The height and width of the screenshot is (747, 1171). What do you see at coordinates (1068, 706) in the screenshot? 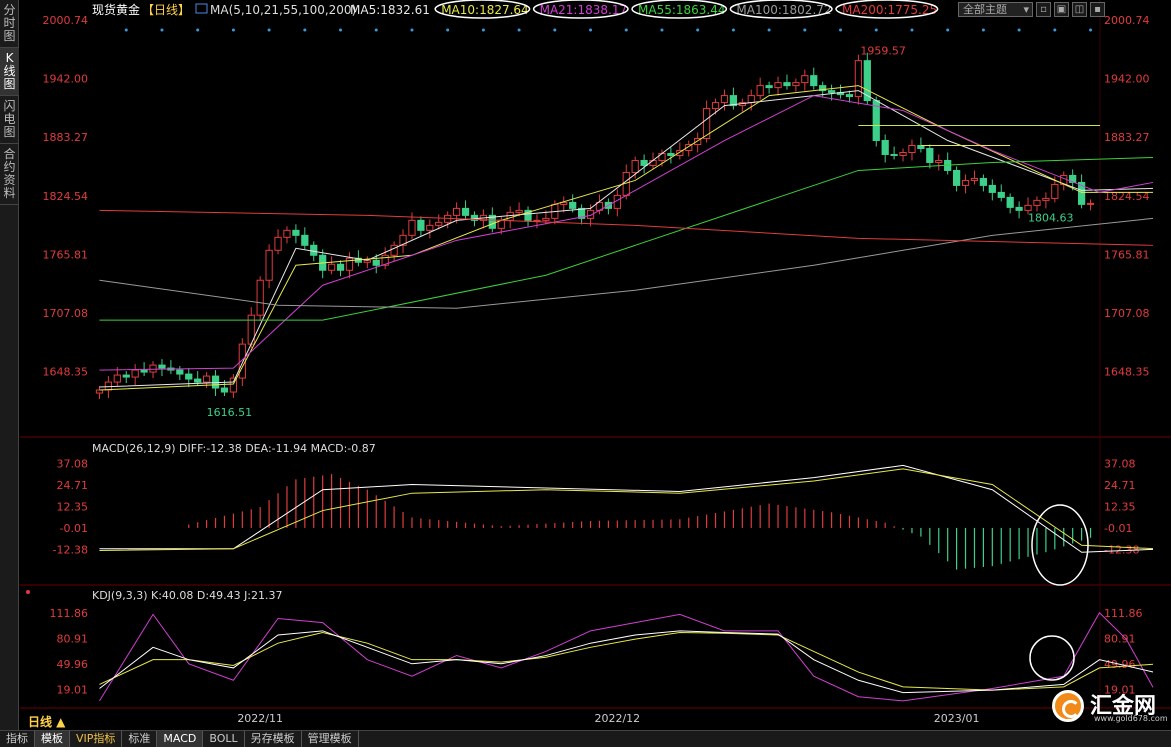
I see `gold678-logo-icon` at bounding box center [1068, 706].